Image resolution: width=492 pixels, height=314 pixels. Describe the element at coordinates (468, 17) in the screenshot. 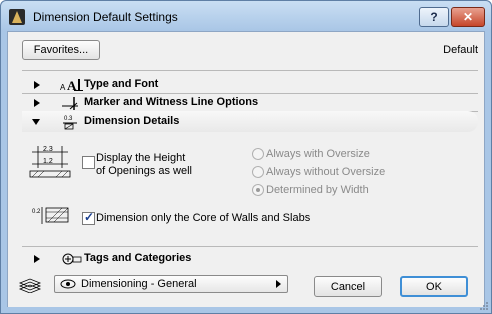

I see `close-button: ✕` at that location.